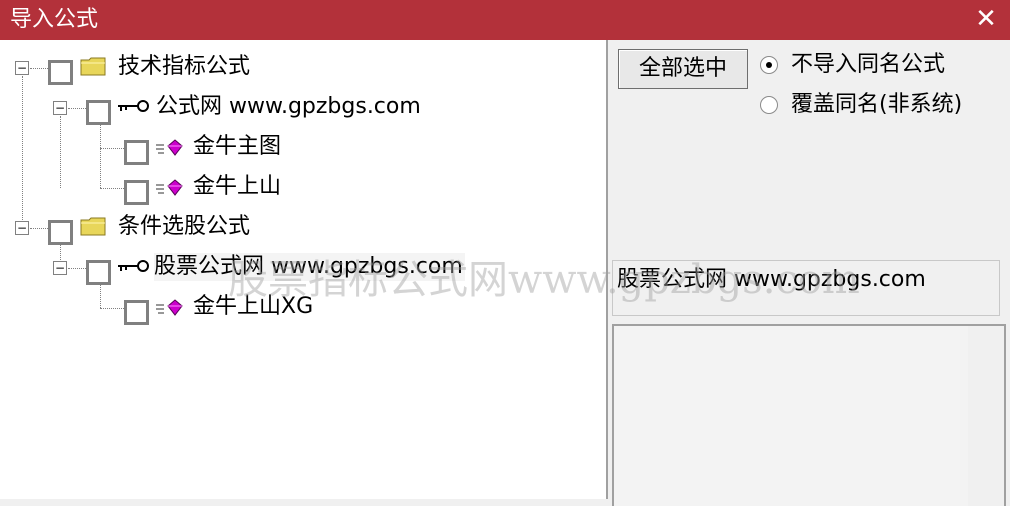 This screenshot has width=1010, height=506. I want to click on radio-label: 不导入同名公式, so click(868, 65).